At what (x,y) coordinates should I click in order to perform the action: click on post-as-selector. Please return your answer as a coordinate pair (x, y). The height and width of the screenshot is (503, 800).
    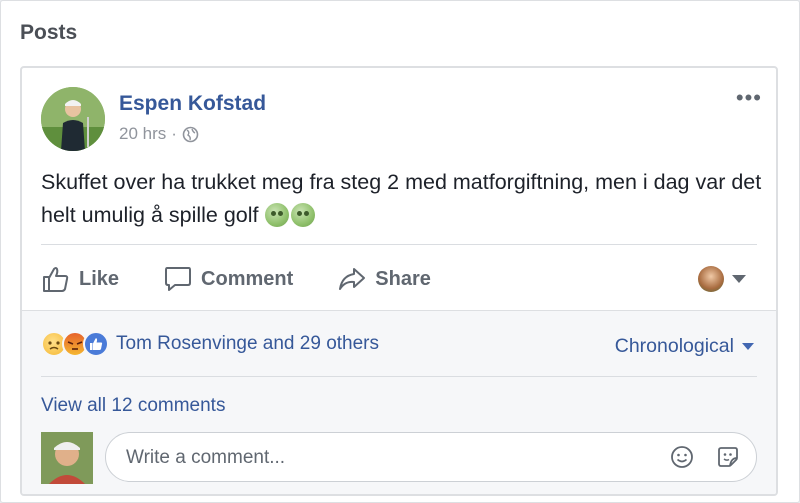
    Looking at the image, I should click on (722, 279).